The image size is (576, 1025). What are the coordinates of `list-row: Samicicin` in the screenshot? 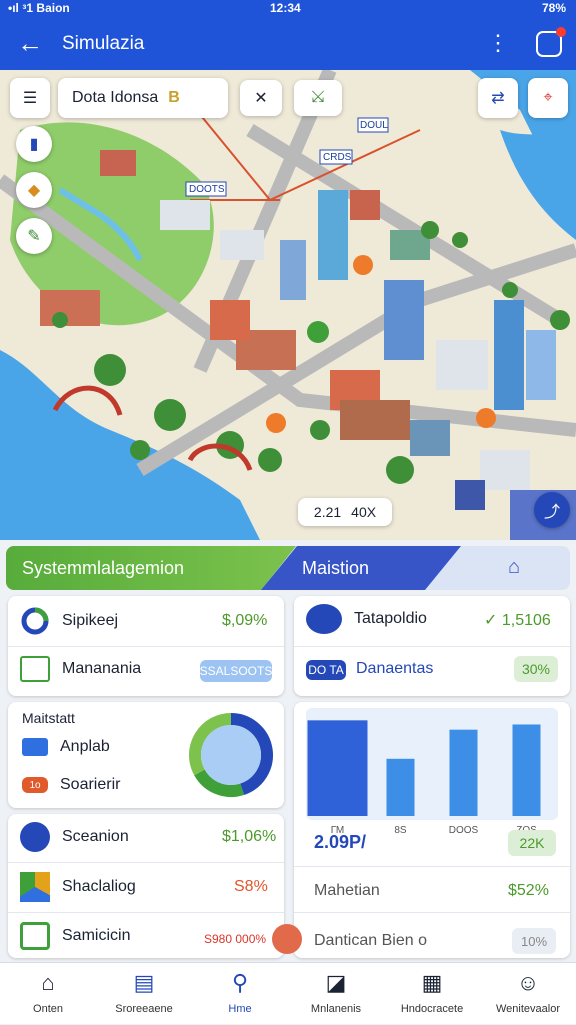 It's located at (75, 936).